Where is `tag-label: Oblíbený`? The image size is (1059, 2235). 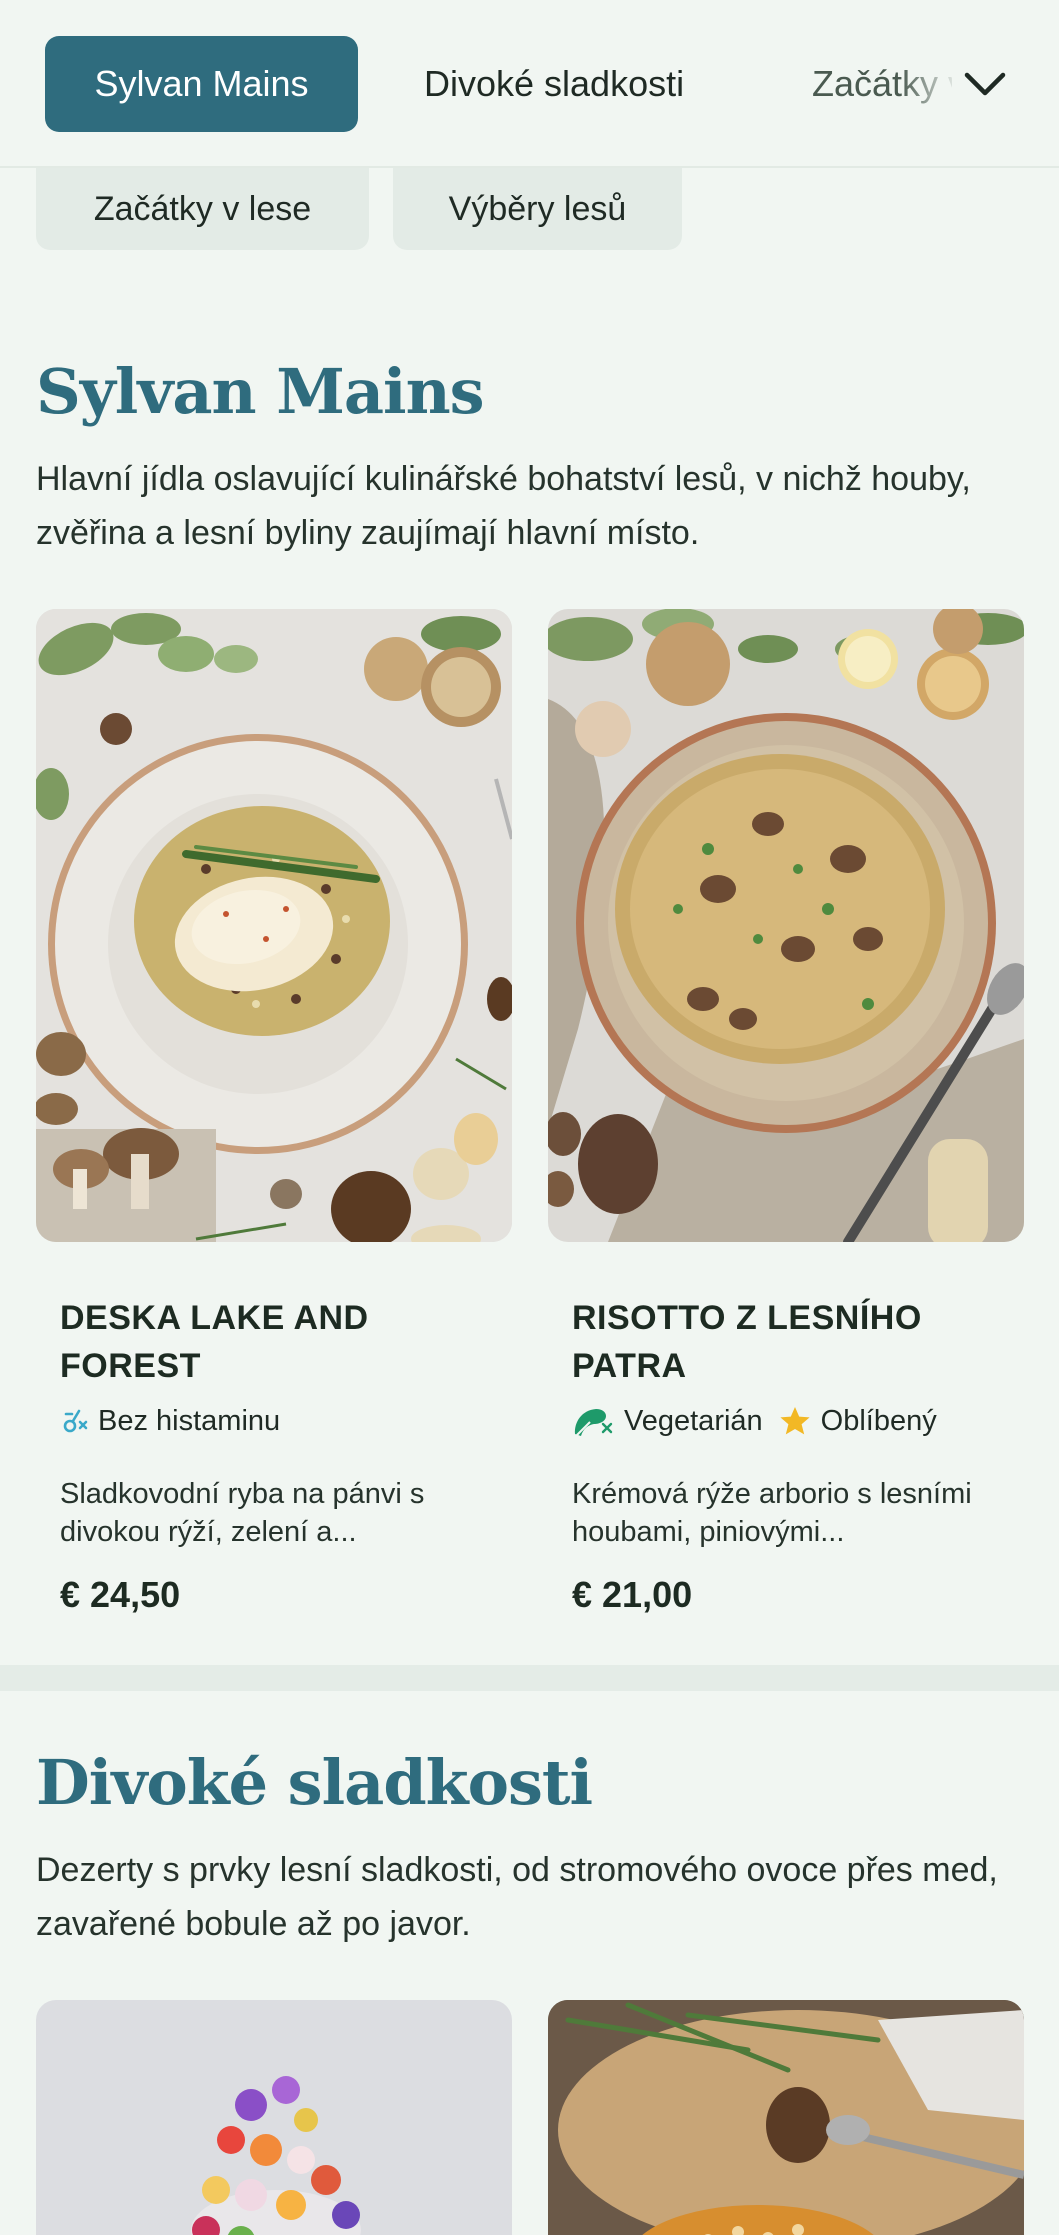
tag-label: Oblíbený is located at coordinates (878, 1420).